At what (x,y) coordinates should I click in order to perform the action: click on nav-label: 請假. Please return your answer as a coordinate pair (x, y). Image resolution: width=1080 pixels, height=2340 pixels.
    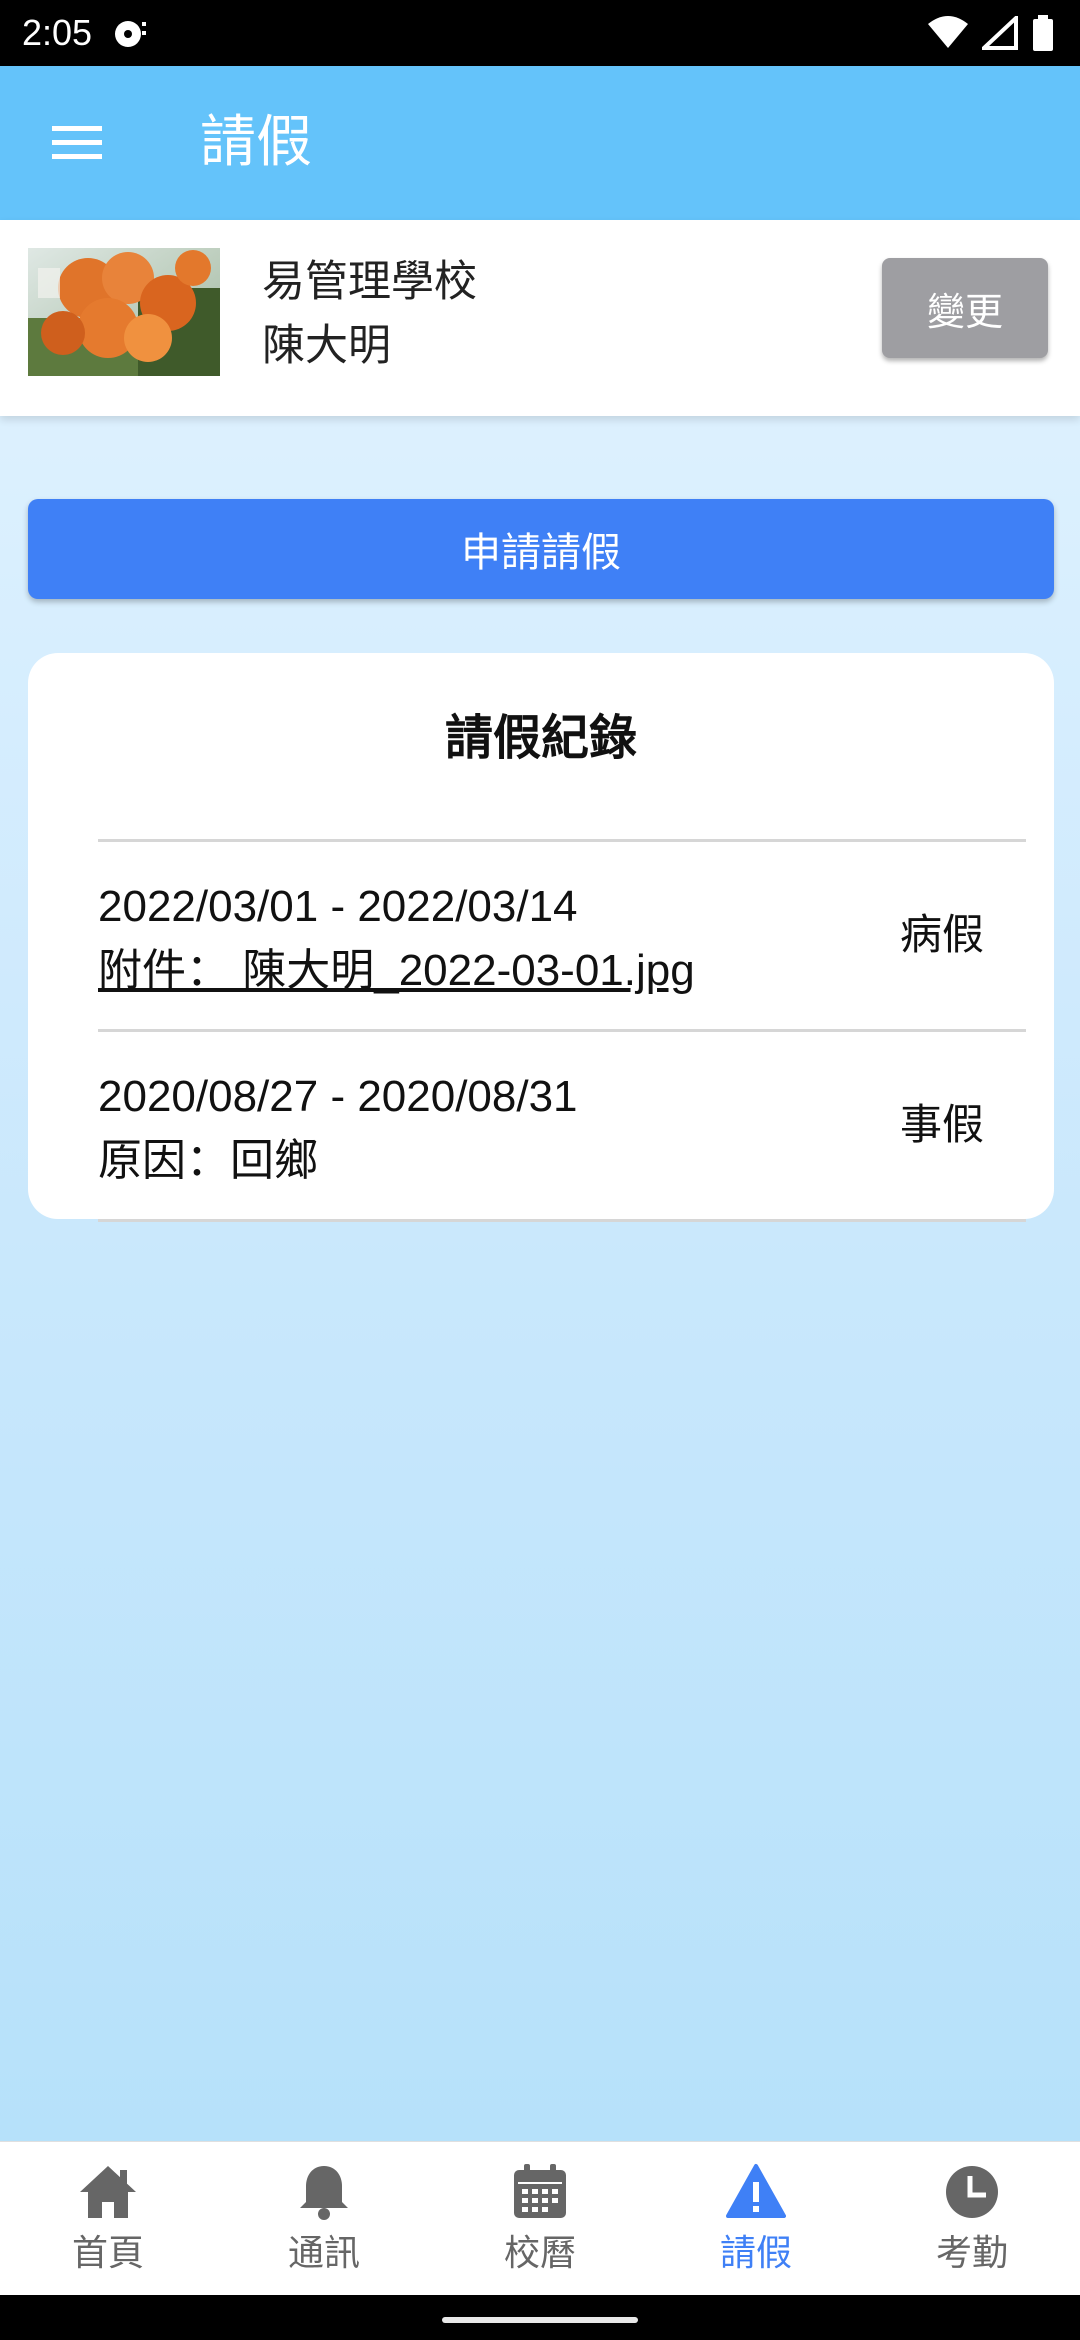
    Looking at the image, I should click on (755, 2253).